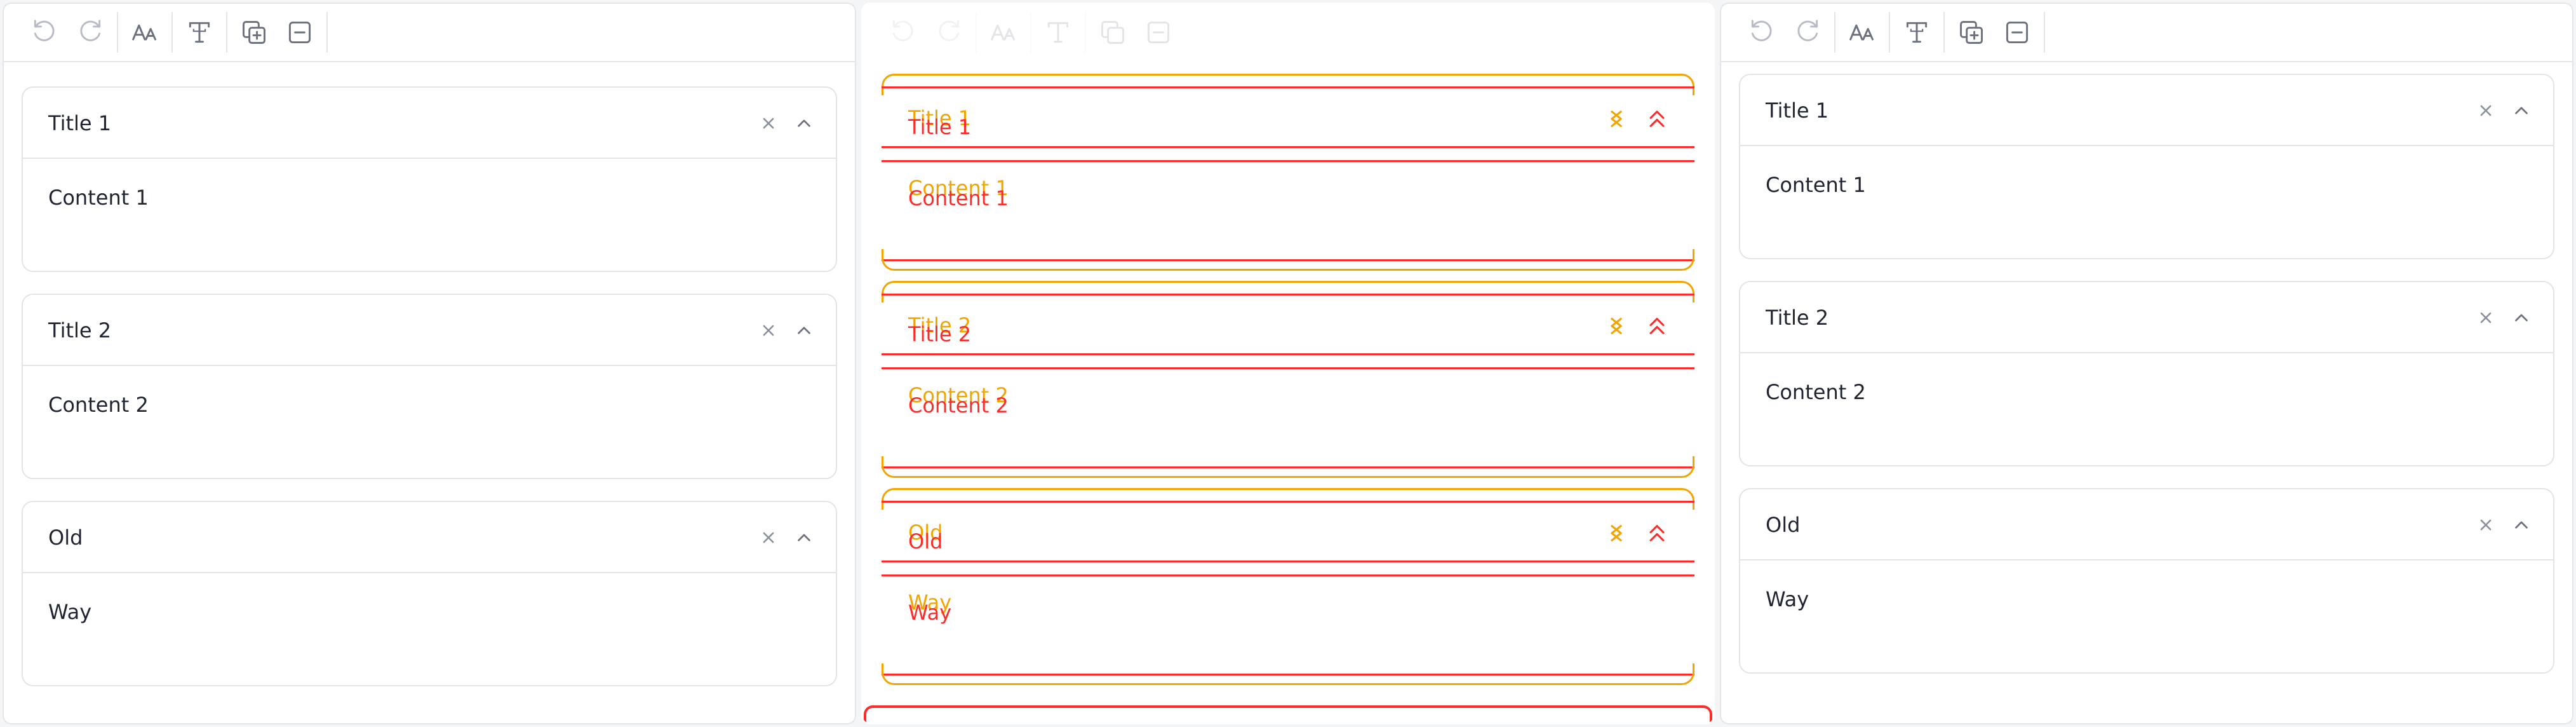  Describe the element at coordinates (429, 387) in the screenshot. I see `accordion-item: Title 2 Content 2` at that location.